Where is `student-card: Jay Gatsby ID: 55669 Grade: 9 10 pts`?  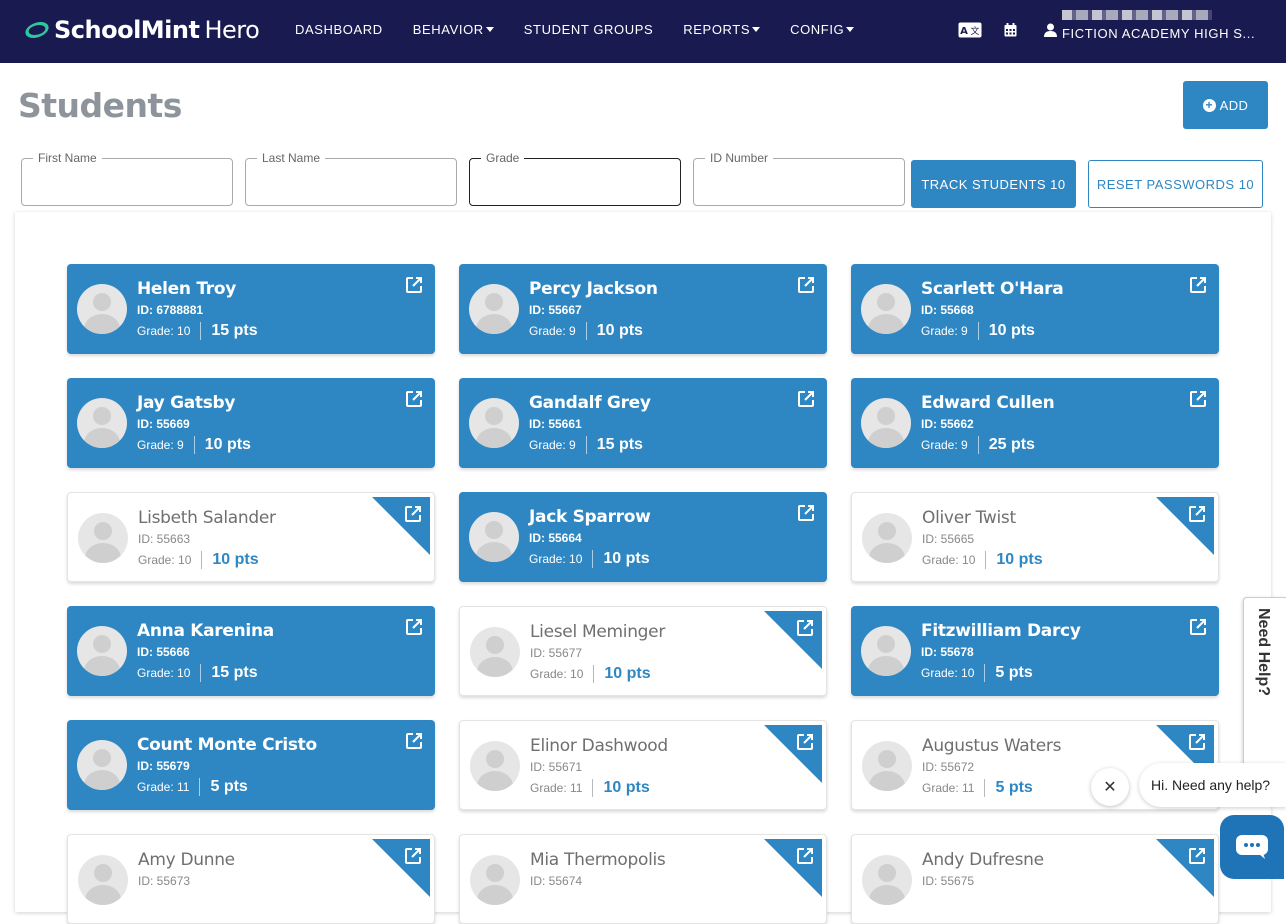 student-card: Jay Gatsby ID: 55669 Grade: 9 10 pts is located at coordinates (251, 423).